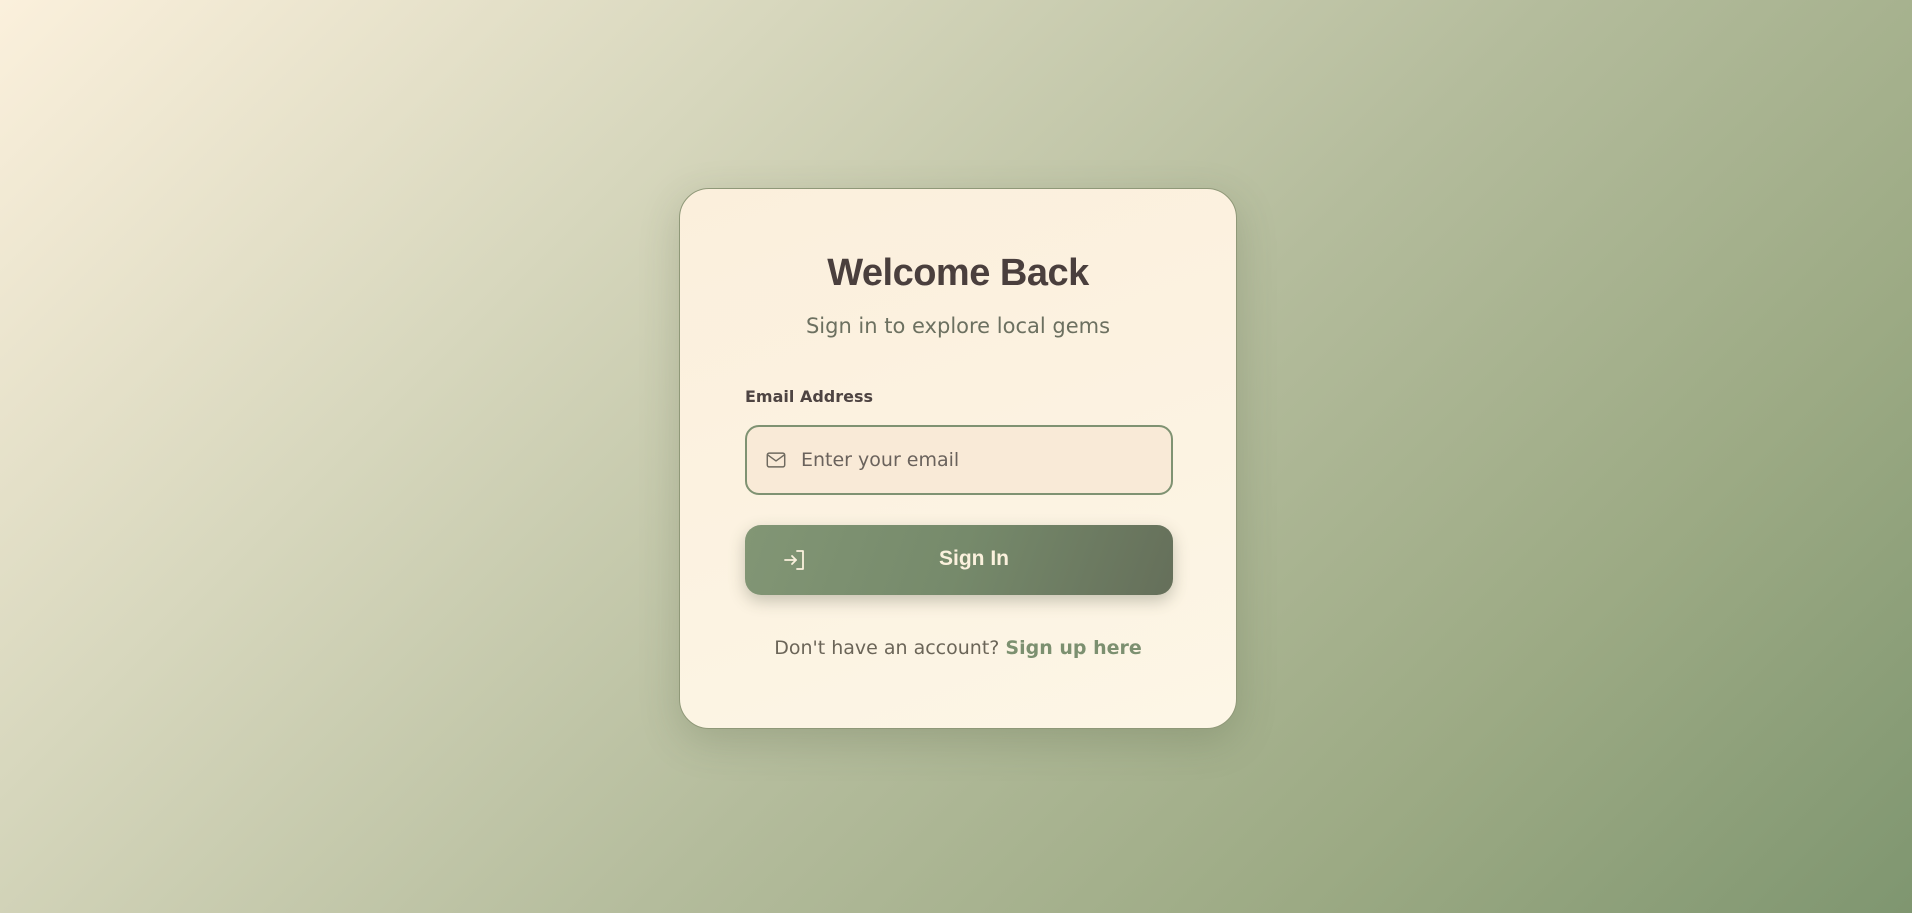  What do you see at coordinates (958, 273) in the screenshot?
I see `page-title: Welcome Back` at bounding box center [958, 273].